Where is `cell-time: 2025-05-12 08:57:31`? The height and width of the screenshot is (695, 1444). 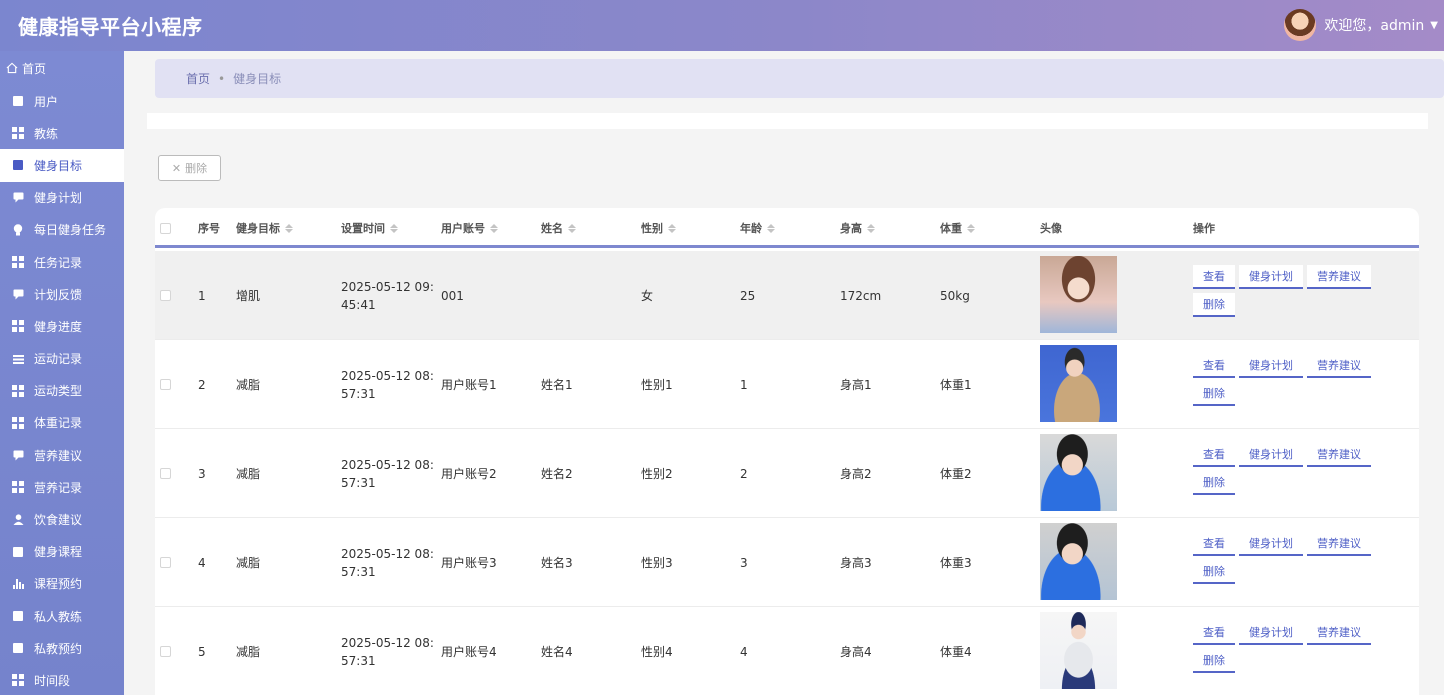 cell-time: 2025-05-12 08:57:31 is located at coordinates (387, 562).